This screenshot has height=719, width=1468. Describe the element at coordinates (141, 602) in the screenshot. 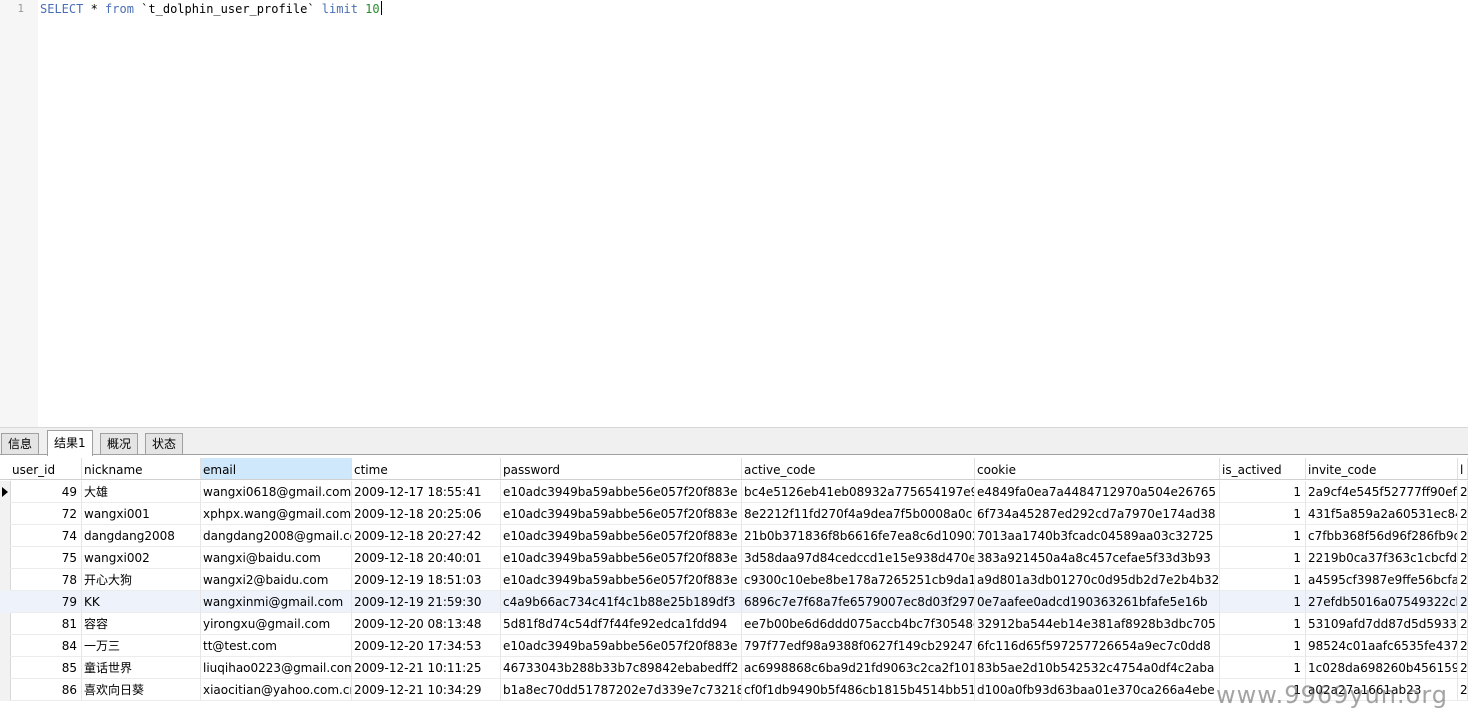

I see `cell-nickname: KK` at that location.